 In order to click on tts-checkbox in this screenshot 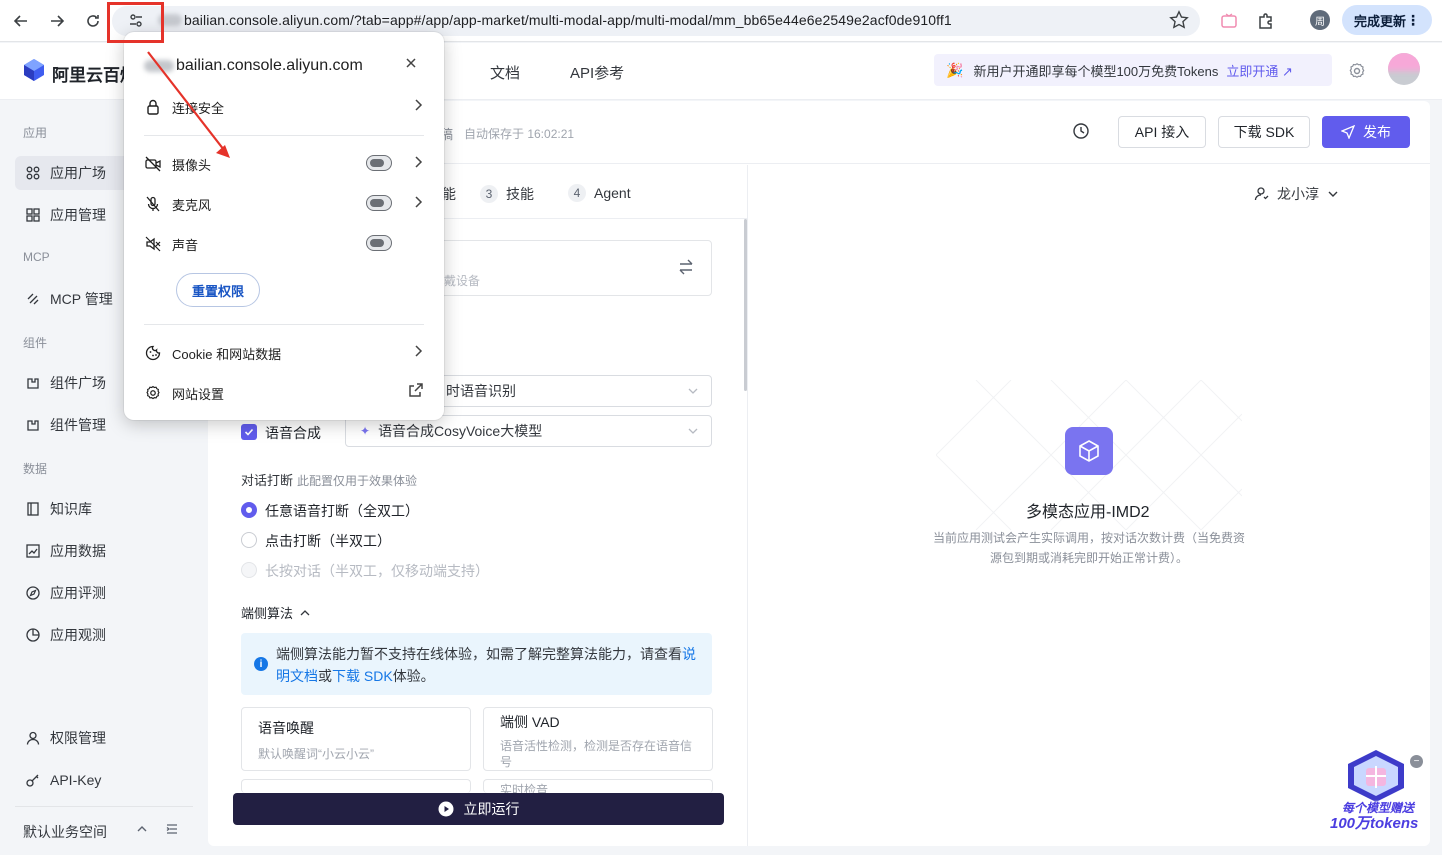, I will do `click(249, 432)`.